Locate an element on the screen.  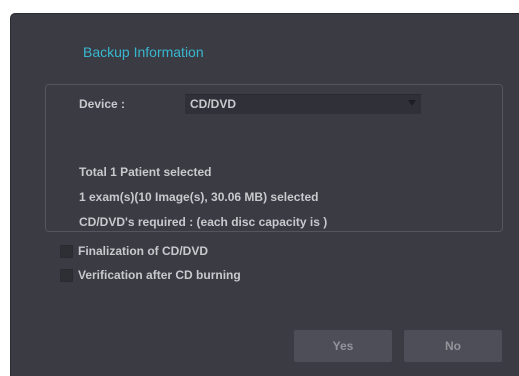
verification-option: Verification after CD burning is located at coordinates (150, 275).